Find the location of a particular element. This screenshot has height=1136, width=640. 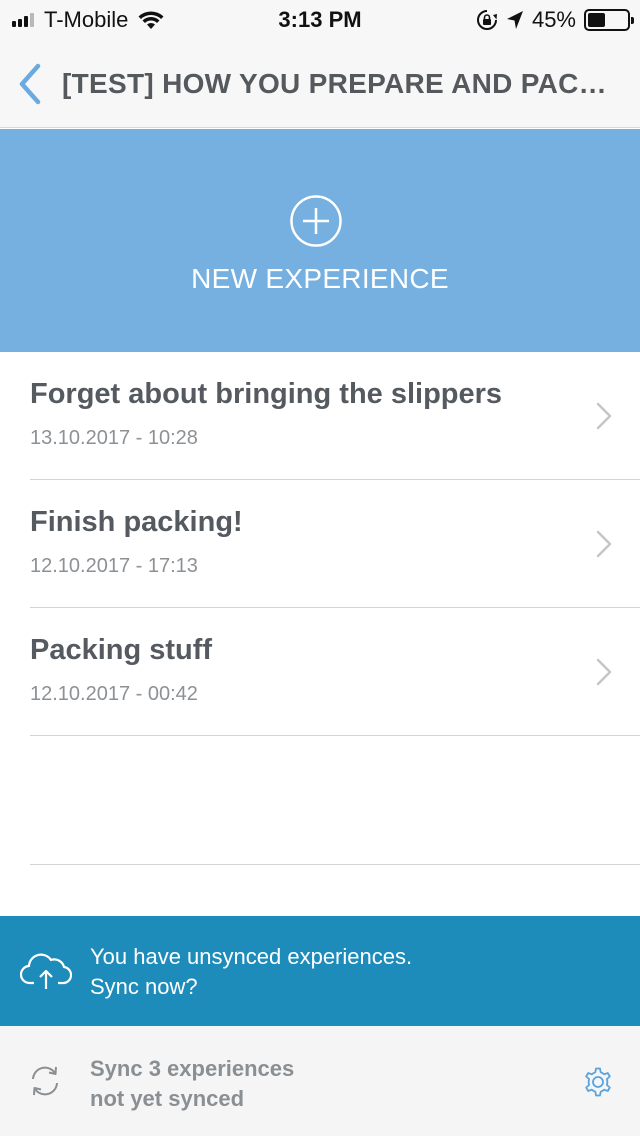

experience-title: Finish packing! is located at coordinates (136, 522).